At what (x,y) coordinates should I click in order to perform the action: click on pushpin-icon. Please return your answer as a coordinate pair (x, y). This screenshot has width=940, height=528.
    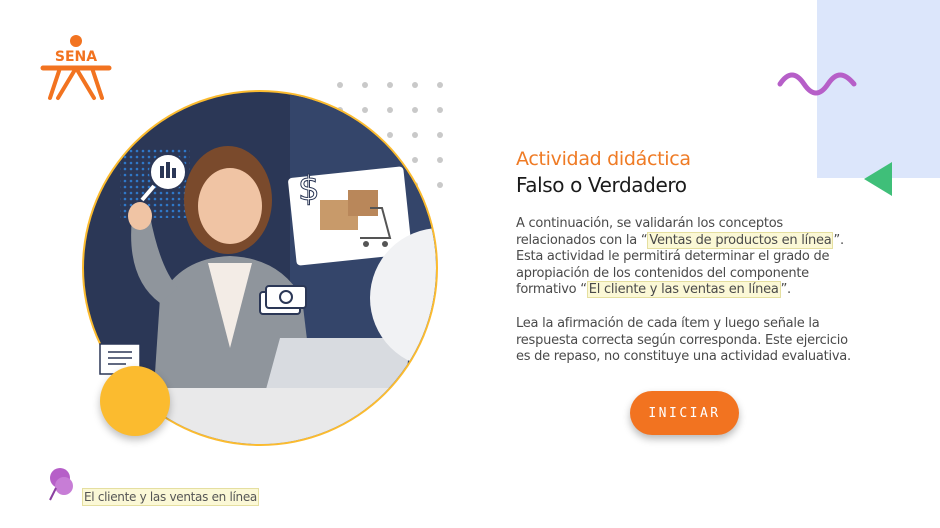
    Looking at the image, I should click on (61, 484).